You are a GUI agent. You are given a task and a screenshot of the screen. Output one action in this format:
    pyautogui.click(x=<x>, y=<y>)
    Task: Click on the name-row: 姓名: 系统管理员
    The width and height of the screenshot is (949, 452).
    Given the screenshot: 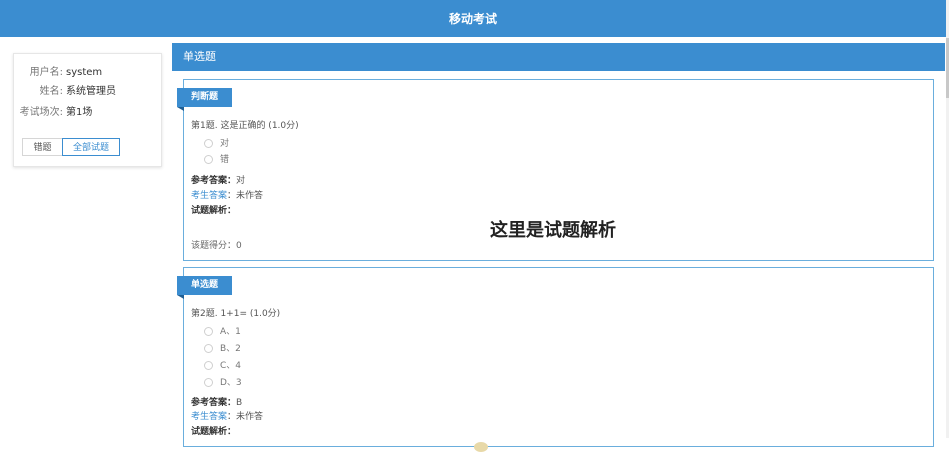 What is the action you would take?
    pyautogui.click(x=87, y=92)
    